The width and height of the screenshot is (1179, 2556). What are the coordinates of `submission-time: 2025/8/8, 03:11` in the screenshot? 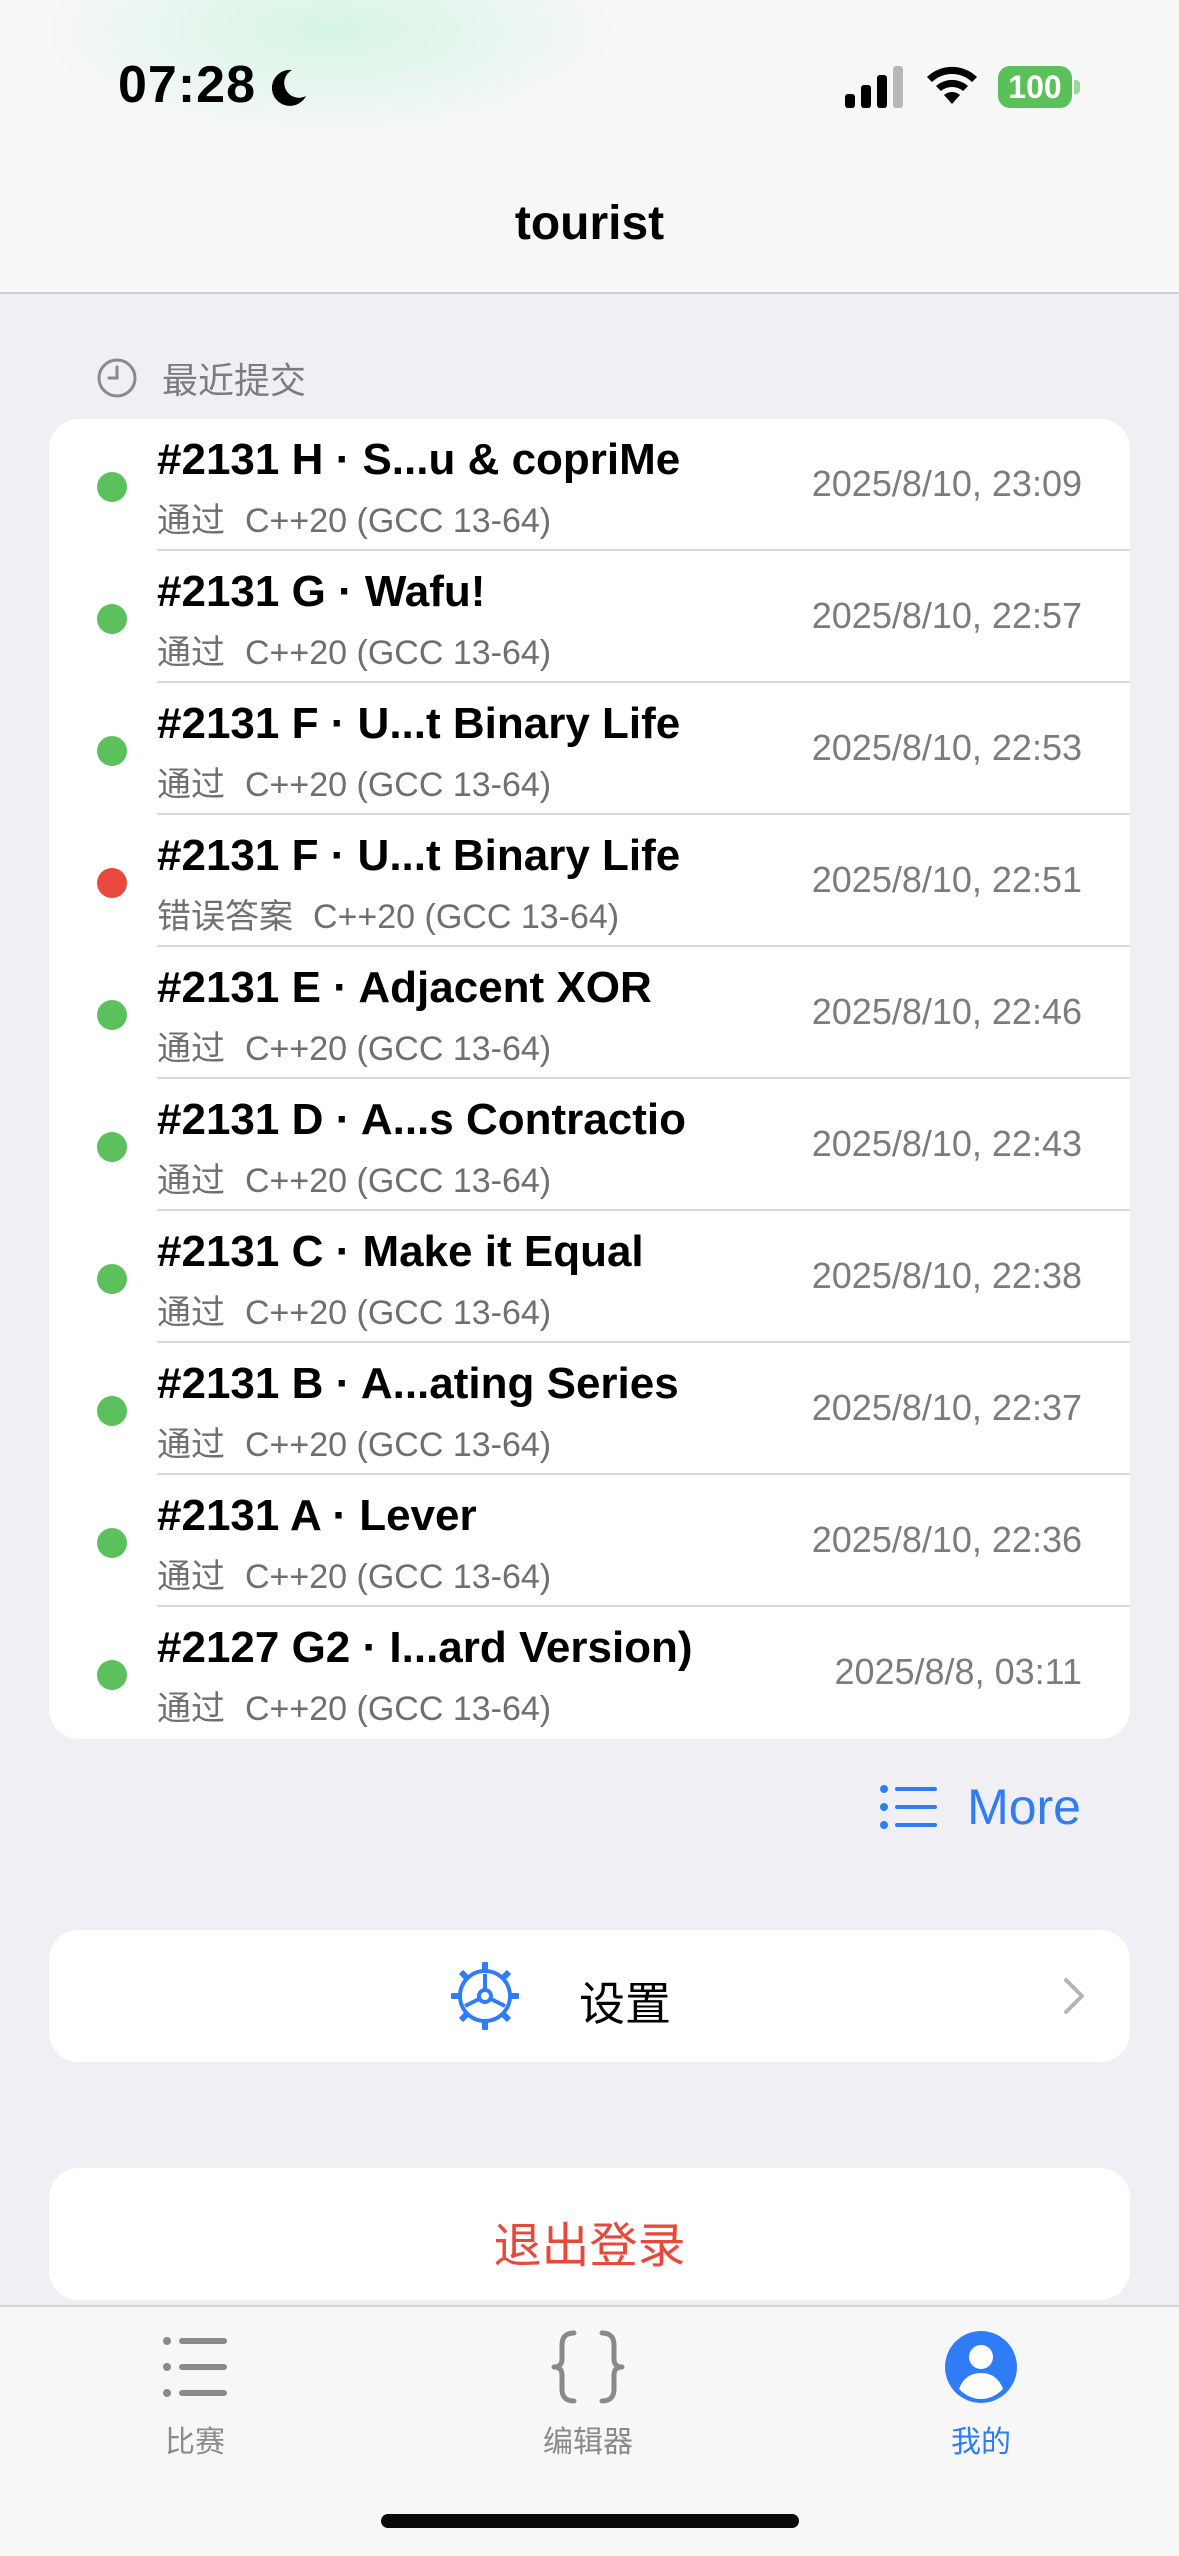 It's located at (958, 1671).